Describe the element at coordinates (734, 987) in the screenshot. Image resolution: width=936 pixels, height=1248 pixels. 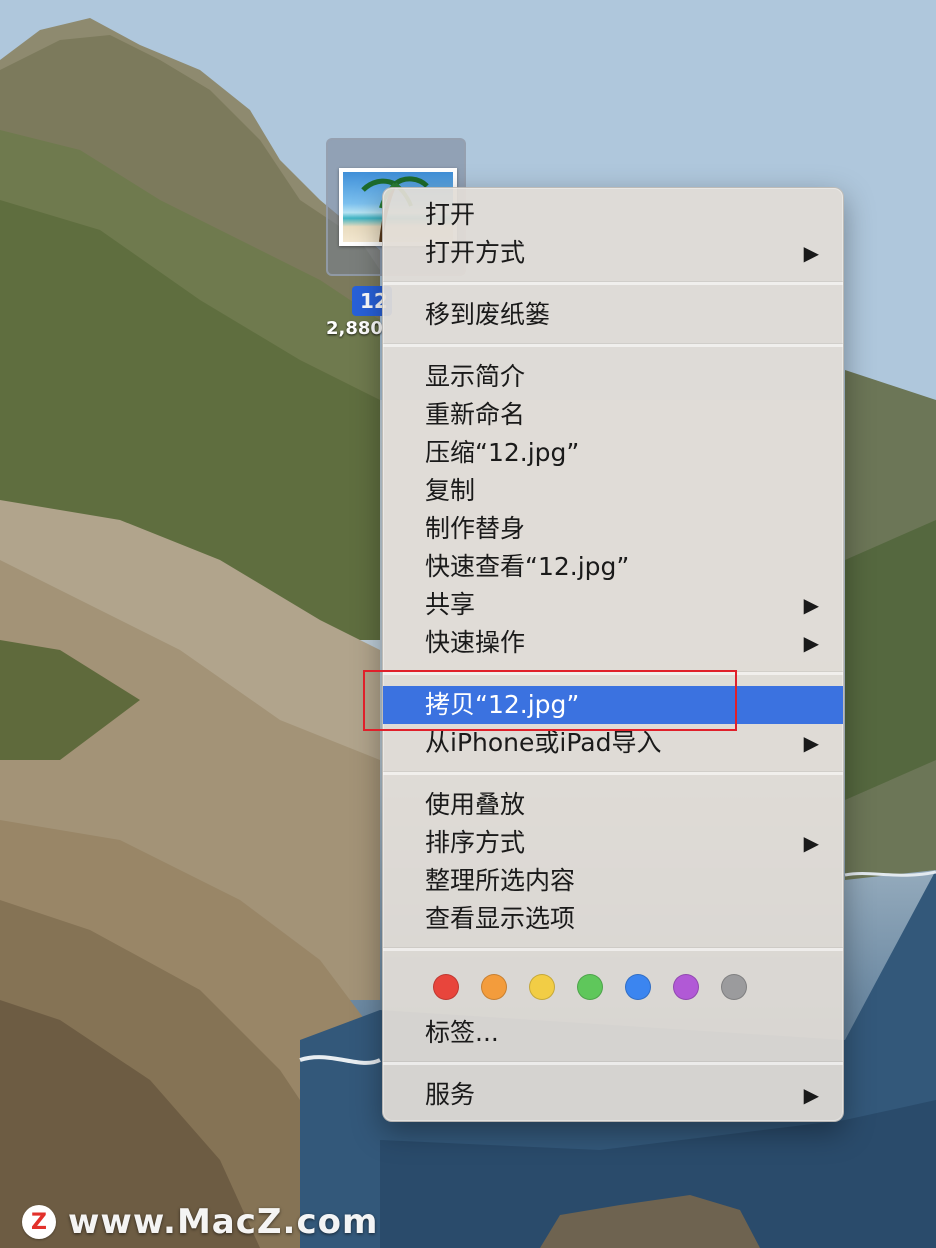
I see `tag-gray-dot` at that location.